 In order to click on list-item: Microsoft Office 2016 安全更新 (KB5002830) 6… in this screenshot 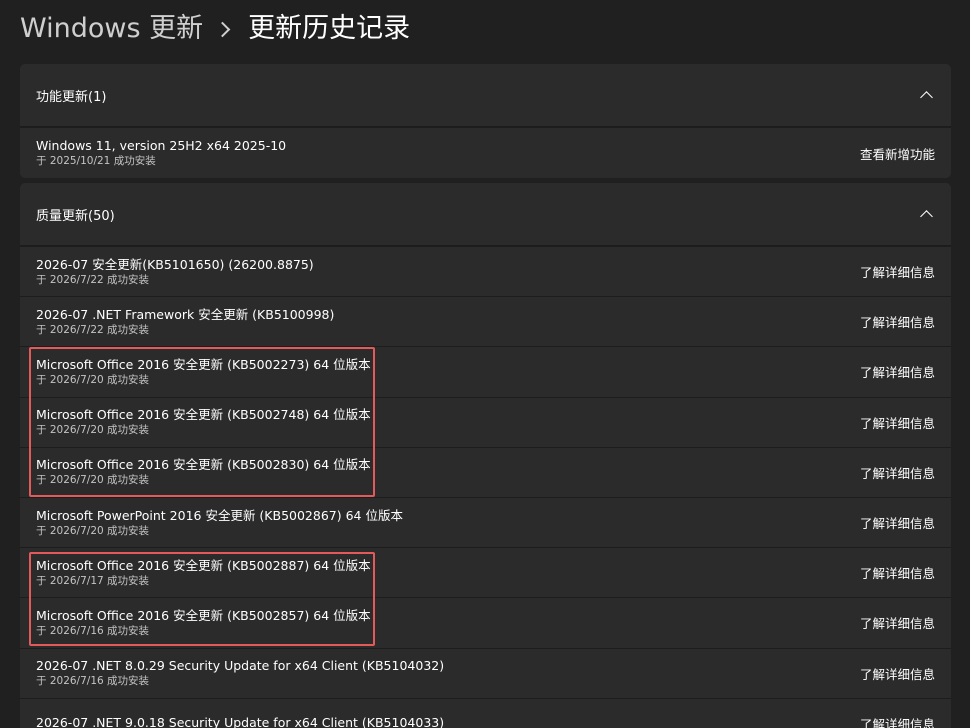, I will do `click(485, 471)`.